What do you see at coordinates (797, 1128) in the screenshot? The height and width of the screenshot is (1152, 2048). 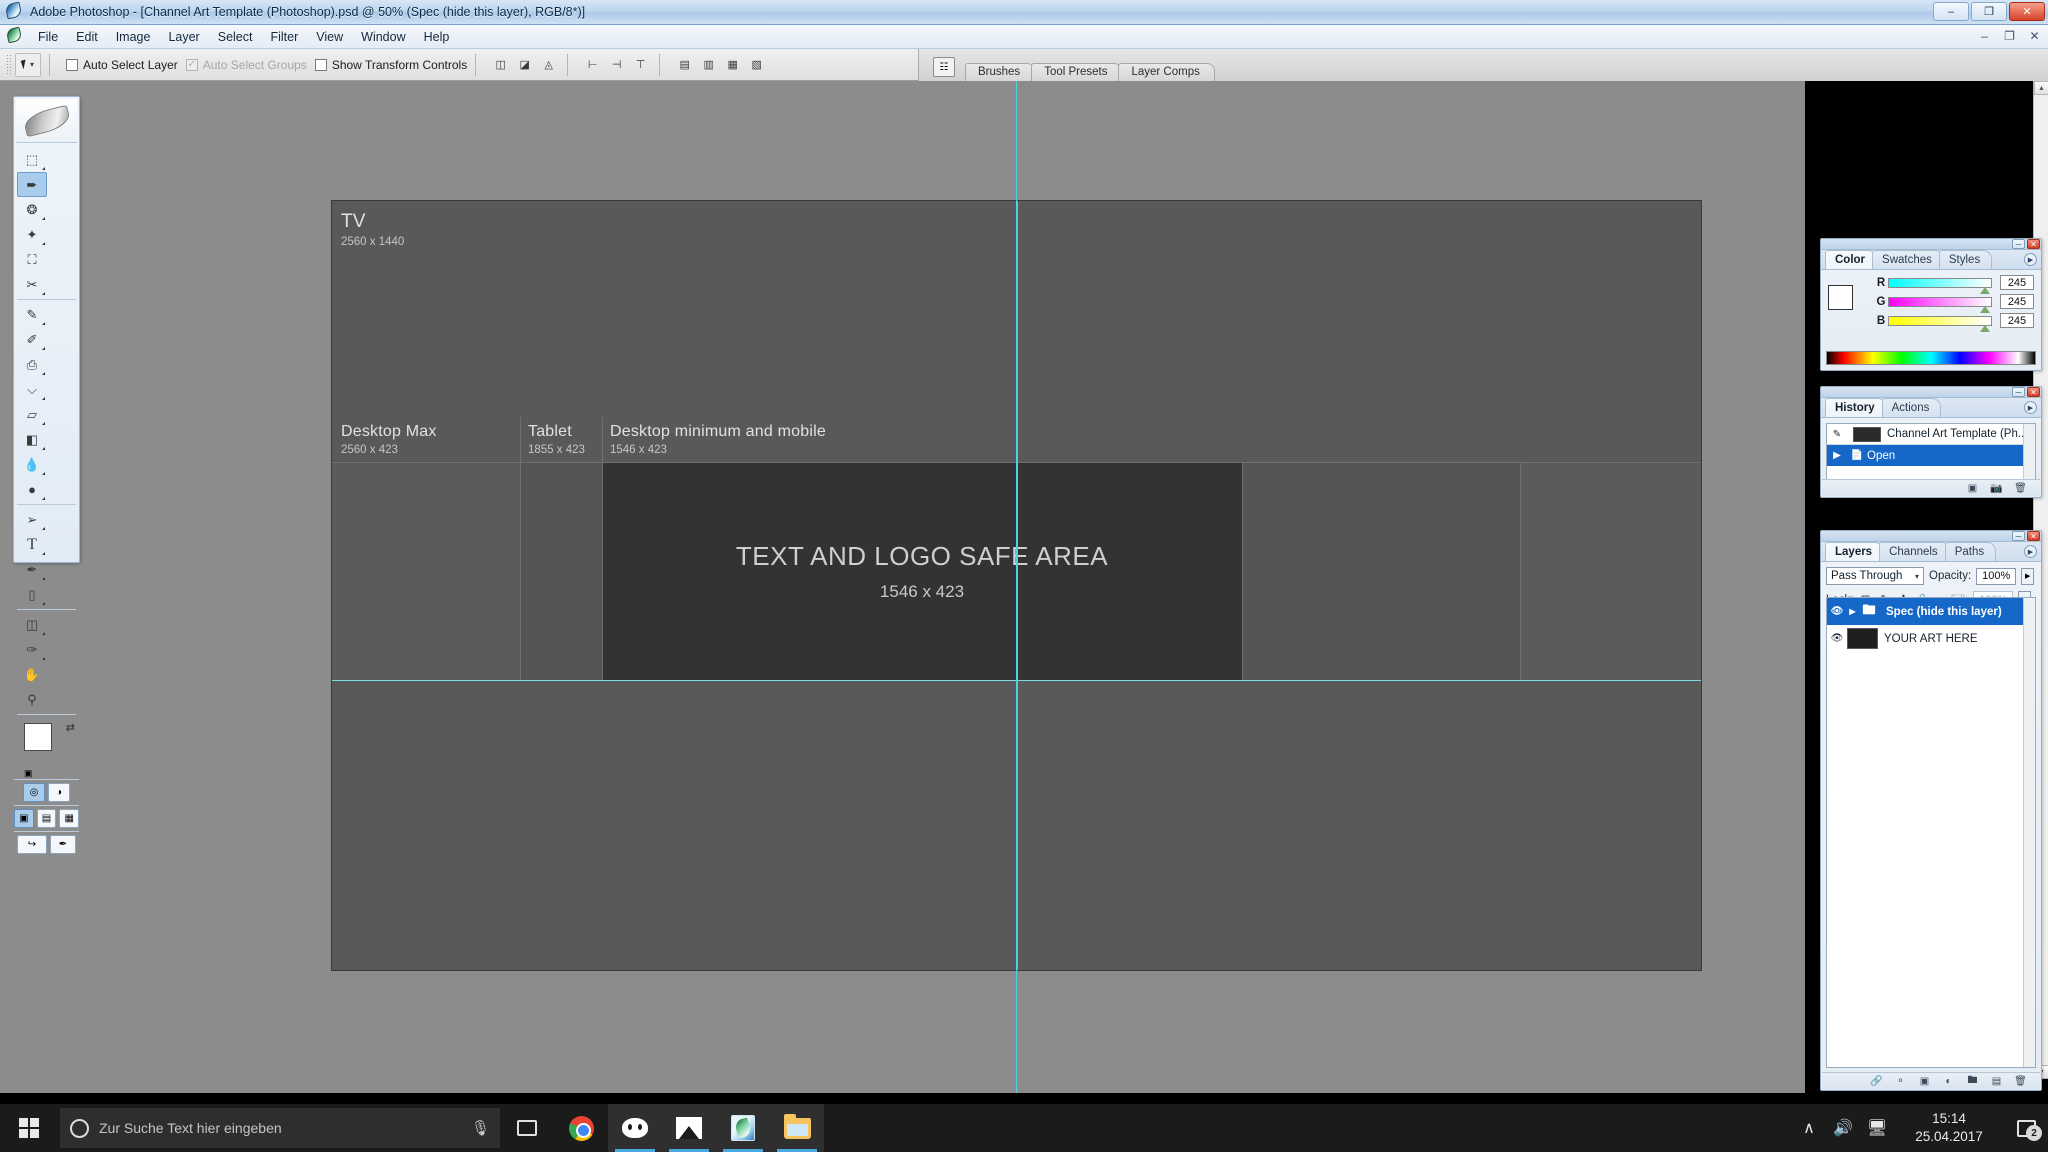 I see `taskbar-file-explorer-icon` at bounding box center [797, 1128].